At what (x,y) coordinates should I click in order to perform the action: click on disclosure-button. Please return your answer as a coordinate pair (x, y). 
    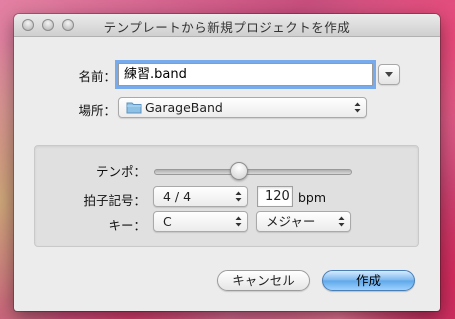
    Looking at the image, I should click on (389, 74).